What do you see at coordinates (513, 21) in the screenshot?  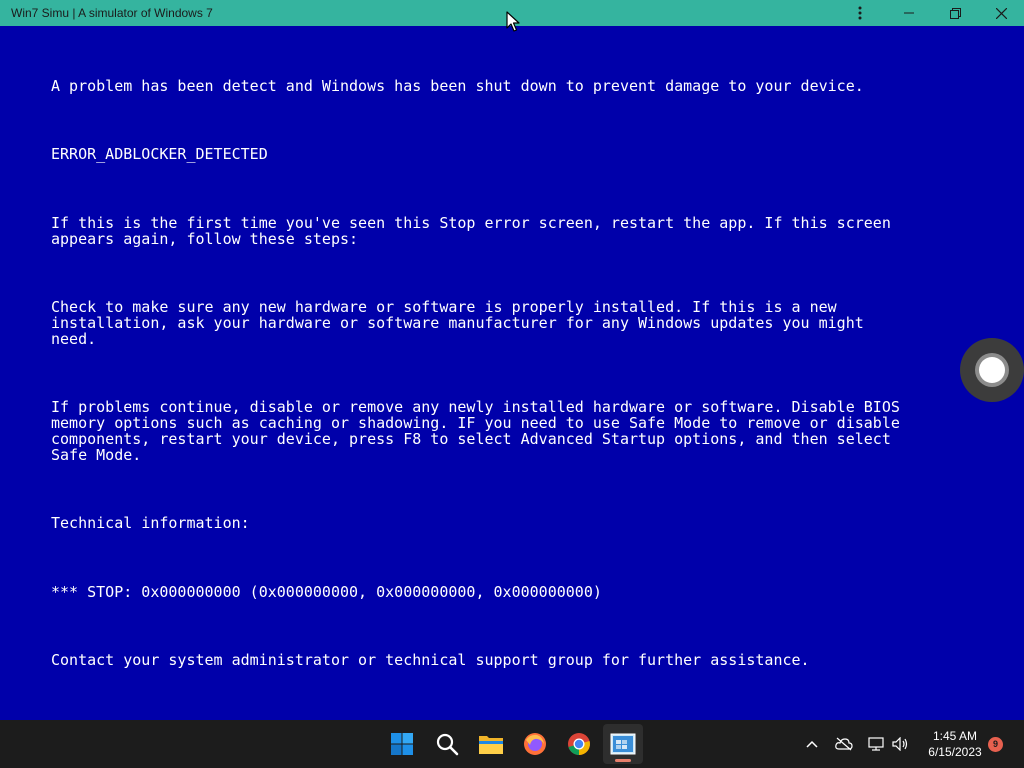 I see `mouse-cursor-icon` at bounding box center [513, 21].